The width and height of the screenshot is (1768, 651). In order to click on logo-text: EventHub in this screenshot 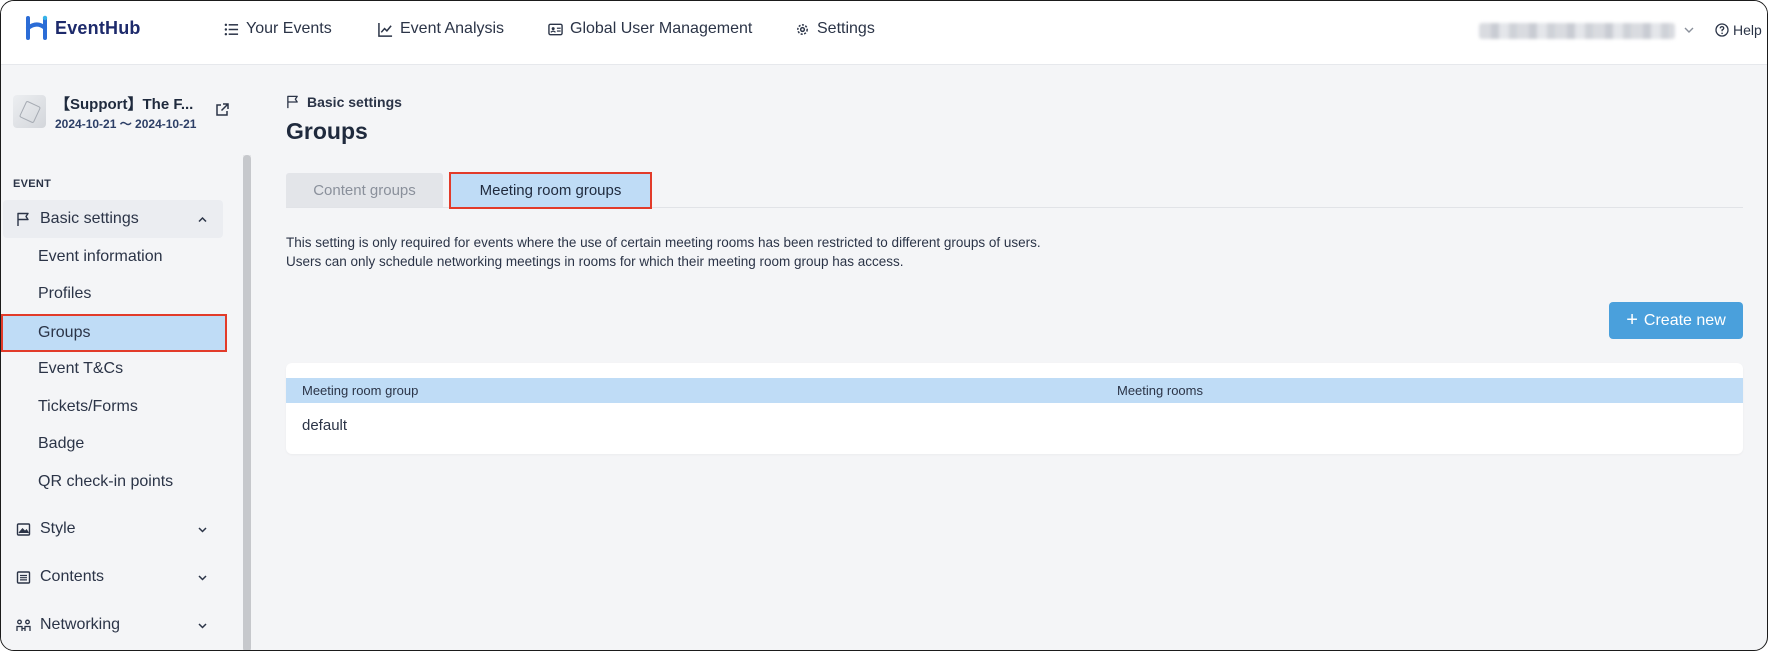, I will do `click(98, 27)`.